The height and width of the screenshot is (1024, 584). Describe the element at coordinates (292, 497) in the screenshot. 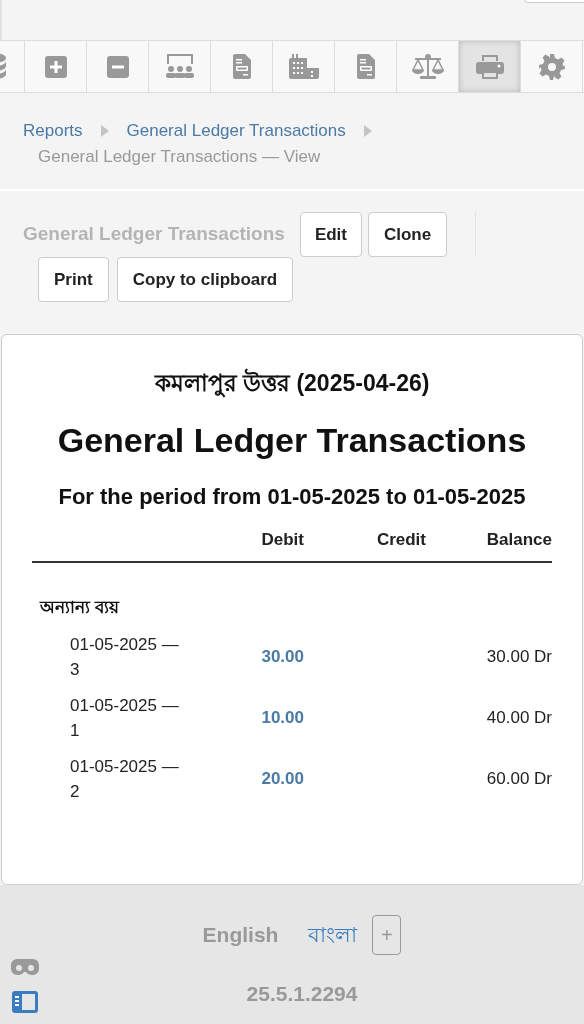

I see `report-period: For the period from 01-05-2025 to 01-05-2025` at that location.